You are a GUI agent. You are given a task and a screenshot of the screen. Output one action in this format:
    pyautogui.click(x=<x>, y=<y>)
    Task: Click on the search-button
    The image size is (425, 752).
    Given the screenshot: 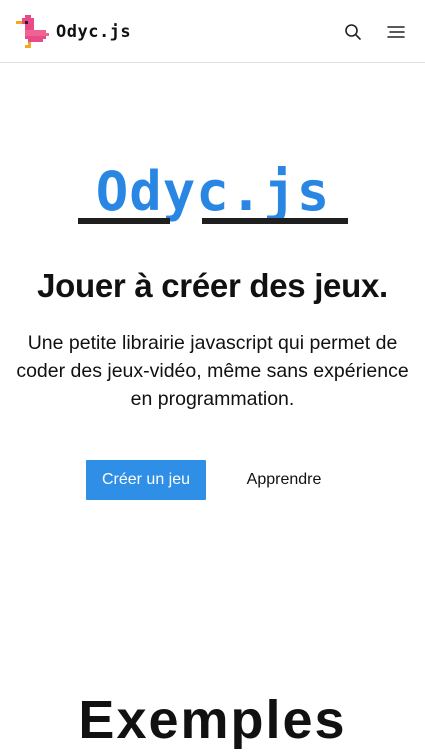 What is the action you would take?
    pyautogui.click(x=353, y=32)
    